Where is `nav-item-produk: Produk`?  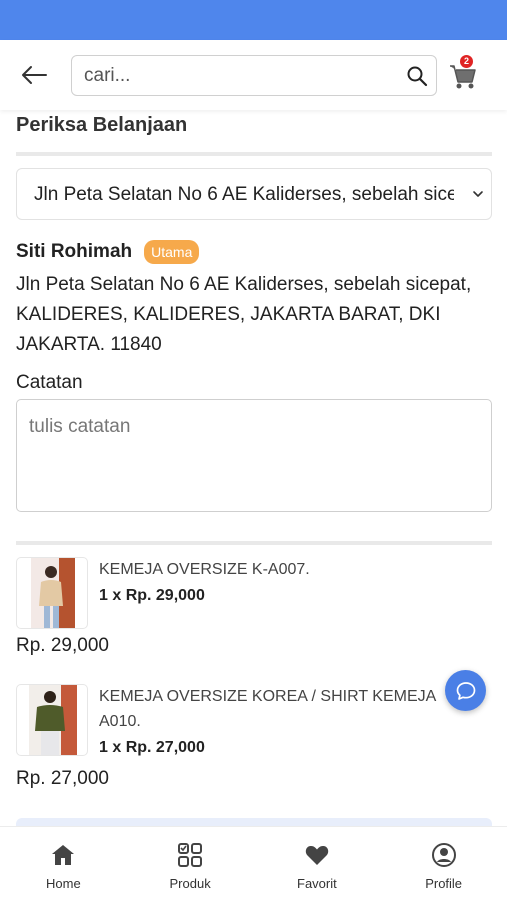
nav-item-produk: Produk is located at coordinates (190, 863).